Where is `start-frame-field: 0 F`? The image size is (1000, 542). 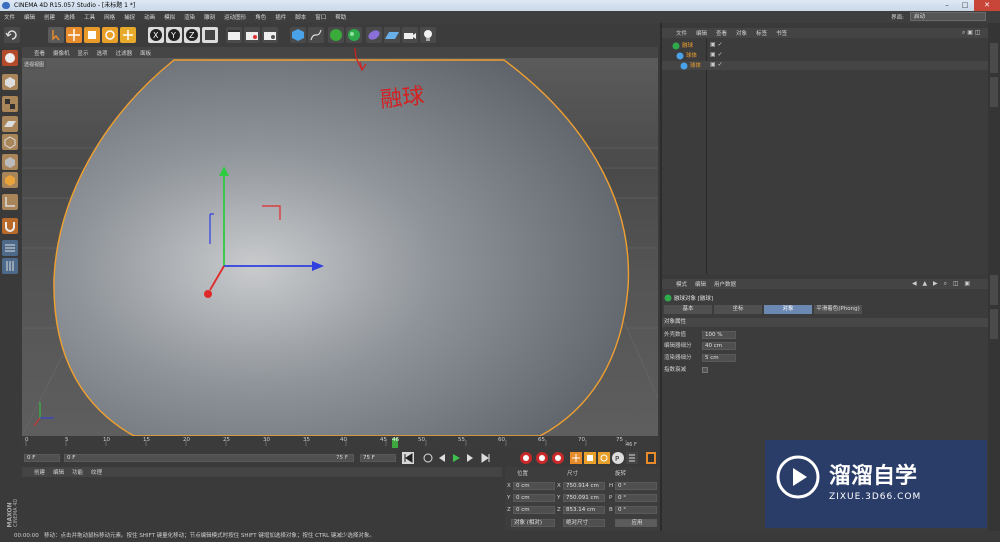
start-frame-field: 0 F is located at coordinates (42, 458).